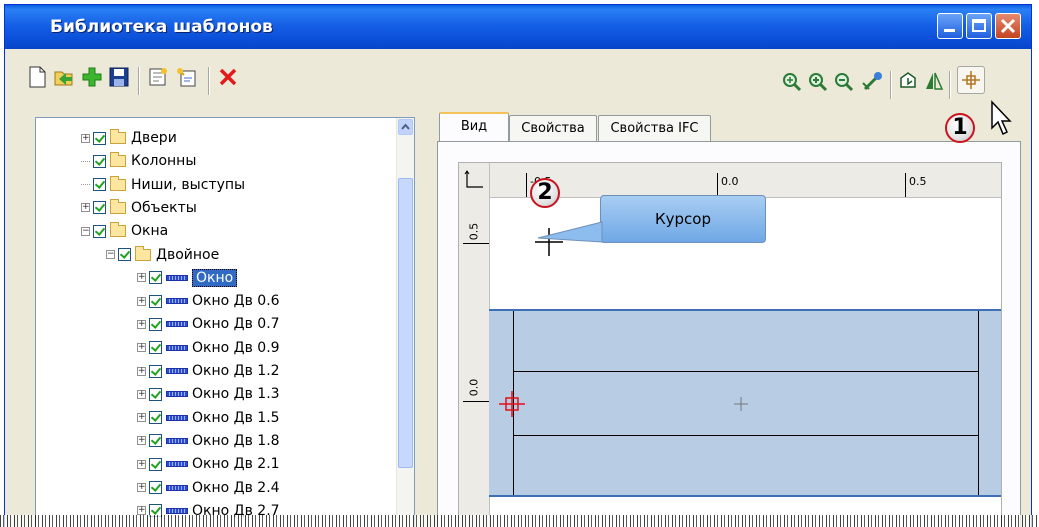 Image resolution: width=1039 pixels, height=527 pixels. I want to click on delete-icon, so click(228, 77).